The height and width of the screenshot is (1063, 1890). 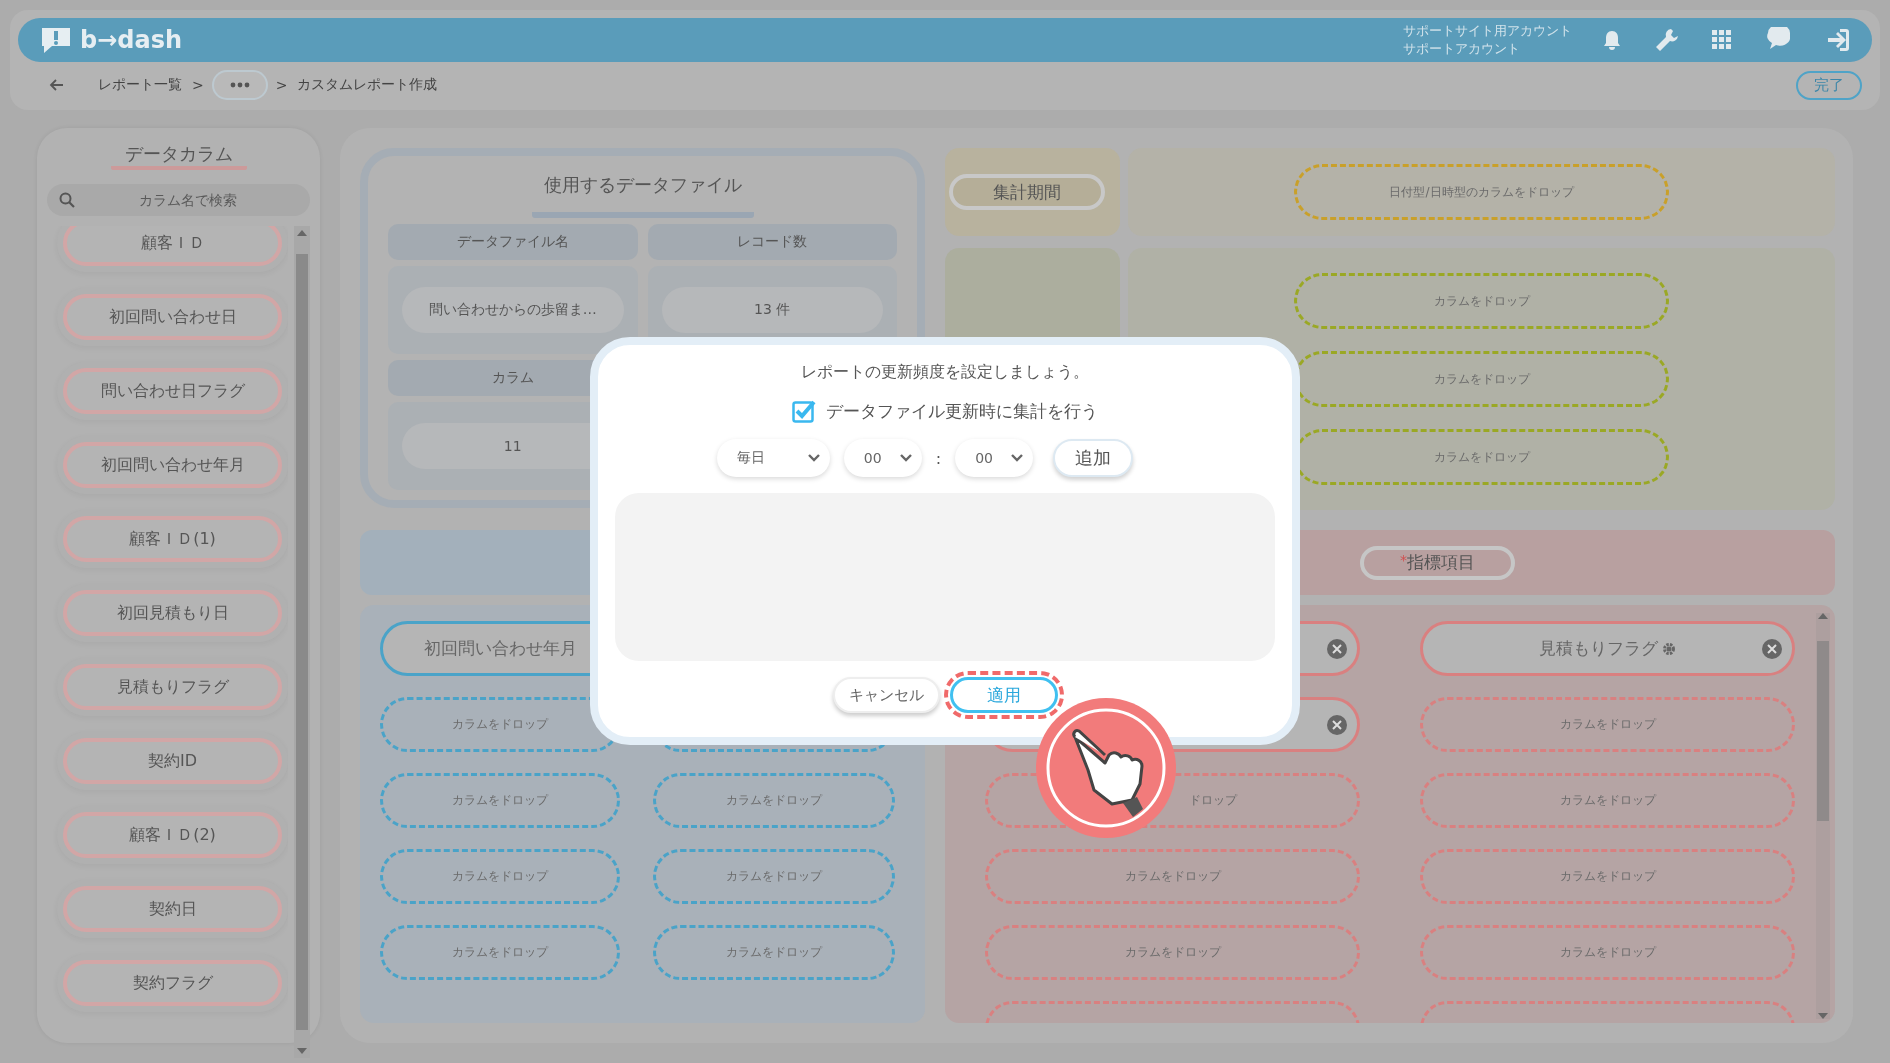 What do you see at coordinates (1669, 648) in the screenshot?
I see `gear-icon` at bounding box center [1669, 648].